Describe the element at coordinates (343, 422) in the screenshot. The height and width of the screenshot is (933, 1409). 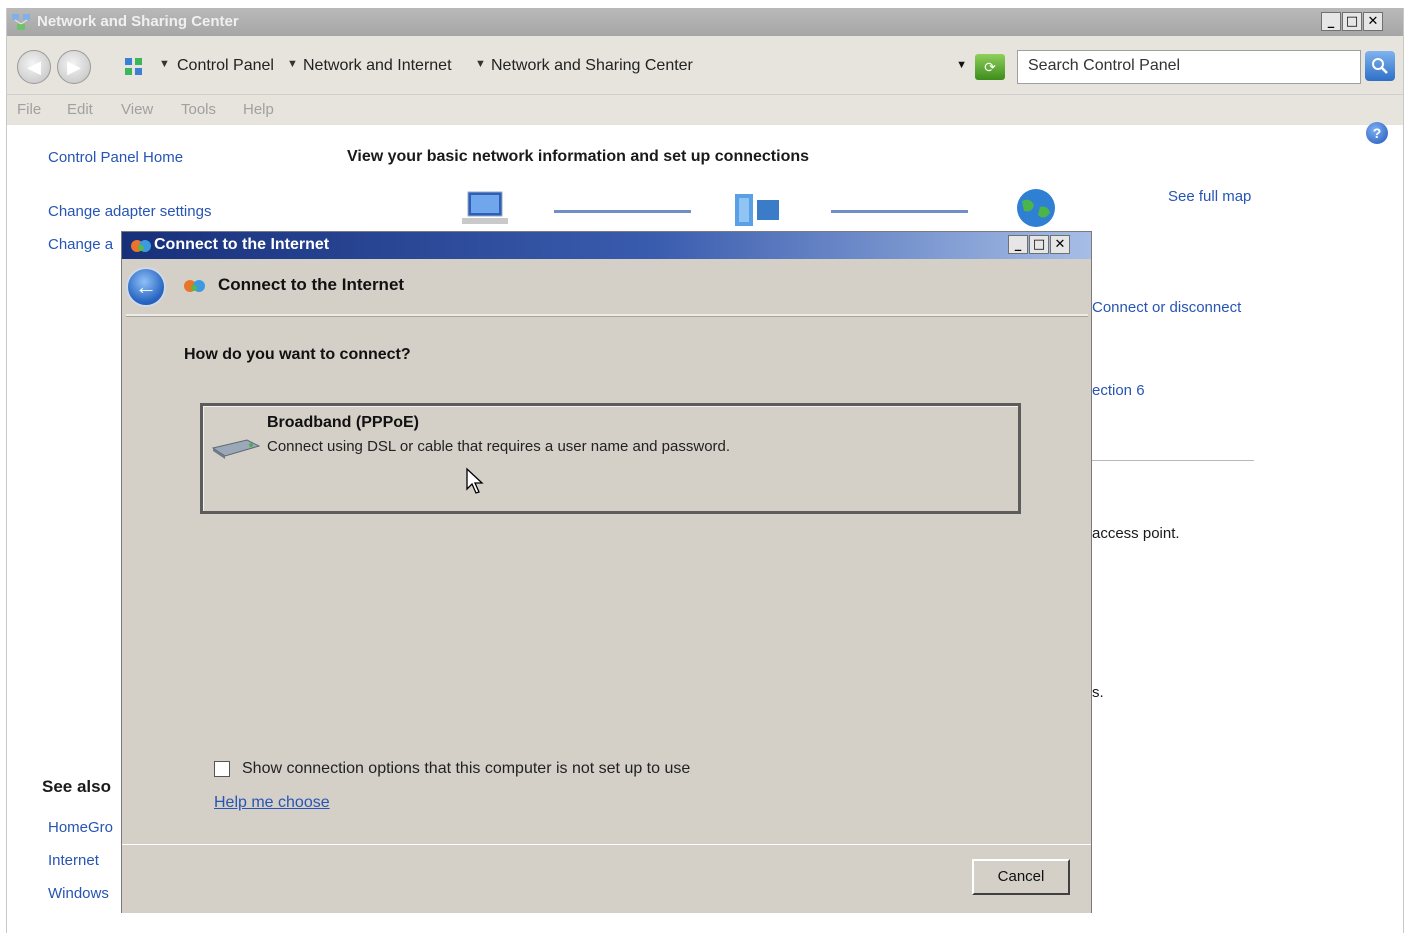
I see `option-title: Broadband (PPPoE)` at that location.